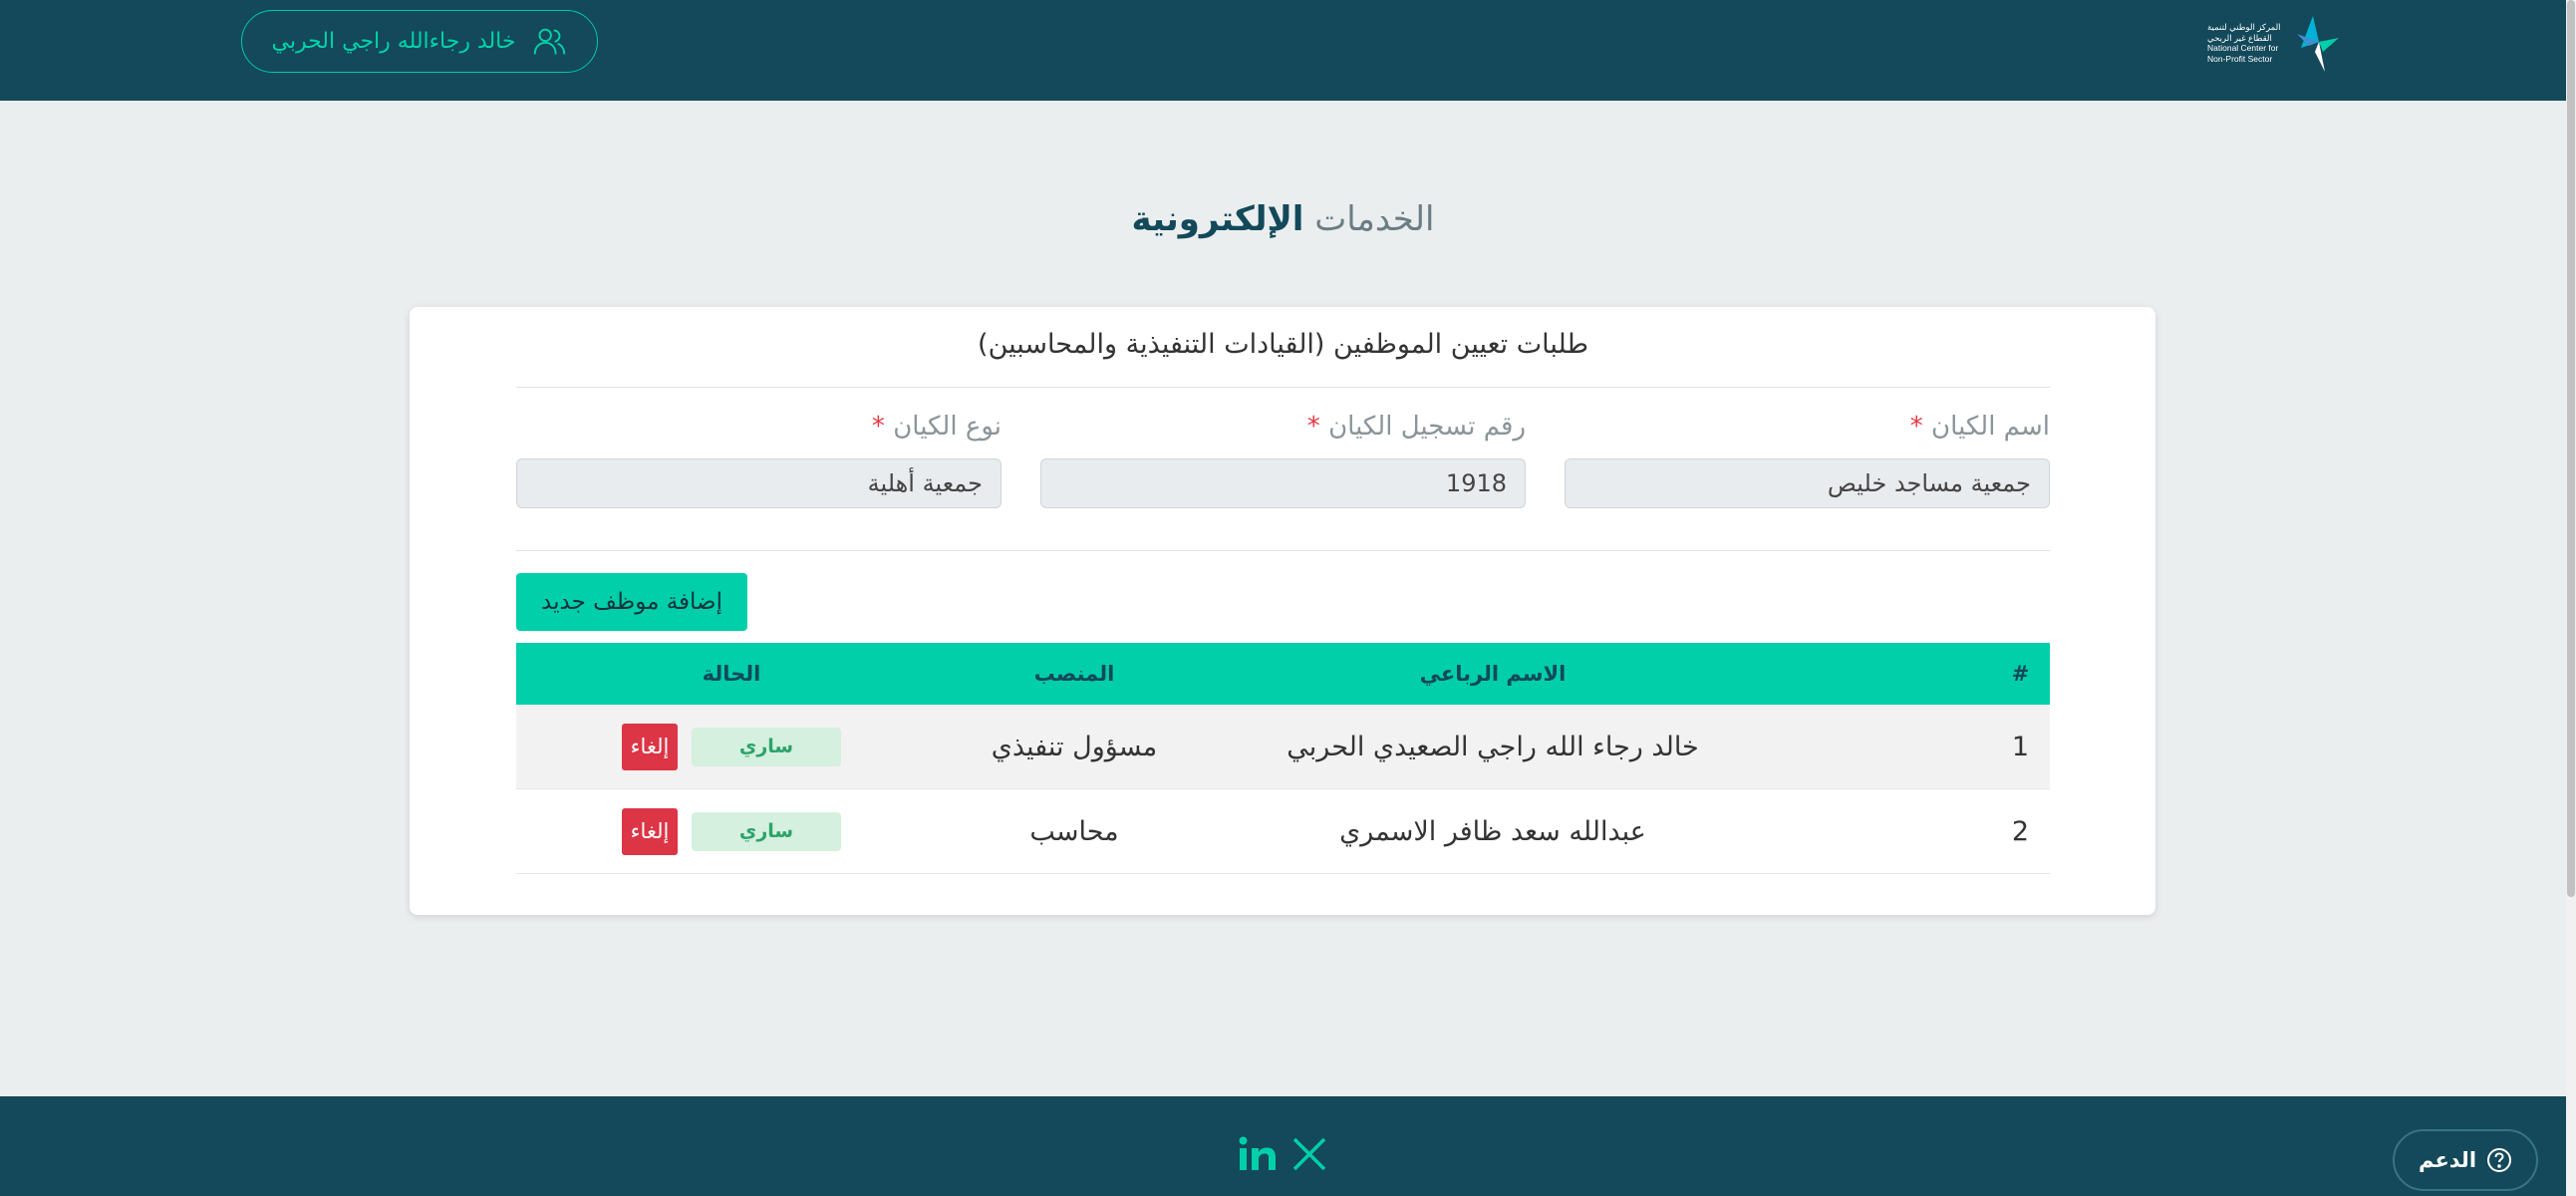 Image resolution: width=2576 pixels, height=1196 pixels. Describe the element at coordinates (1283, 674) in the screenshot. I see `table-header: # الاسم الرباعي المنصب الحالة` at that location.